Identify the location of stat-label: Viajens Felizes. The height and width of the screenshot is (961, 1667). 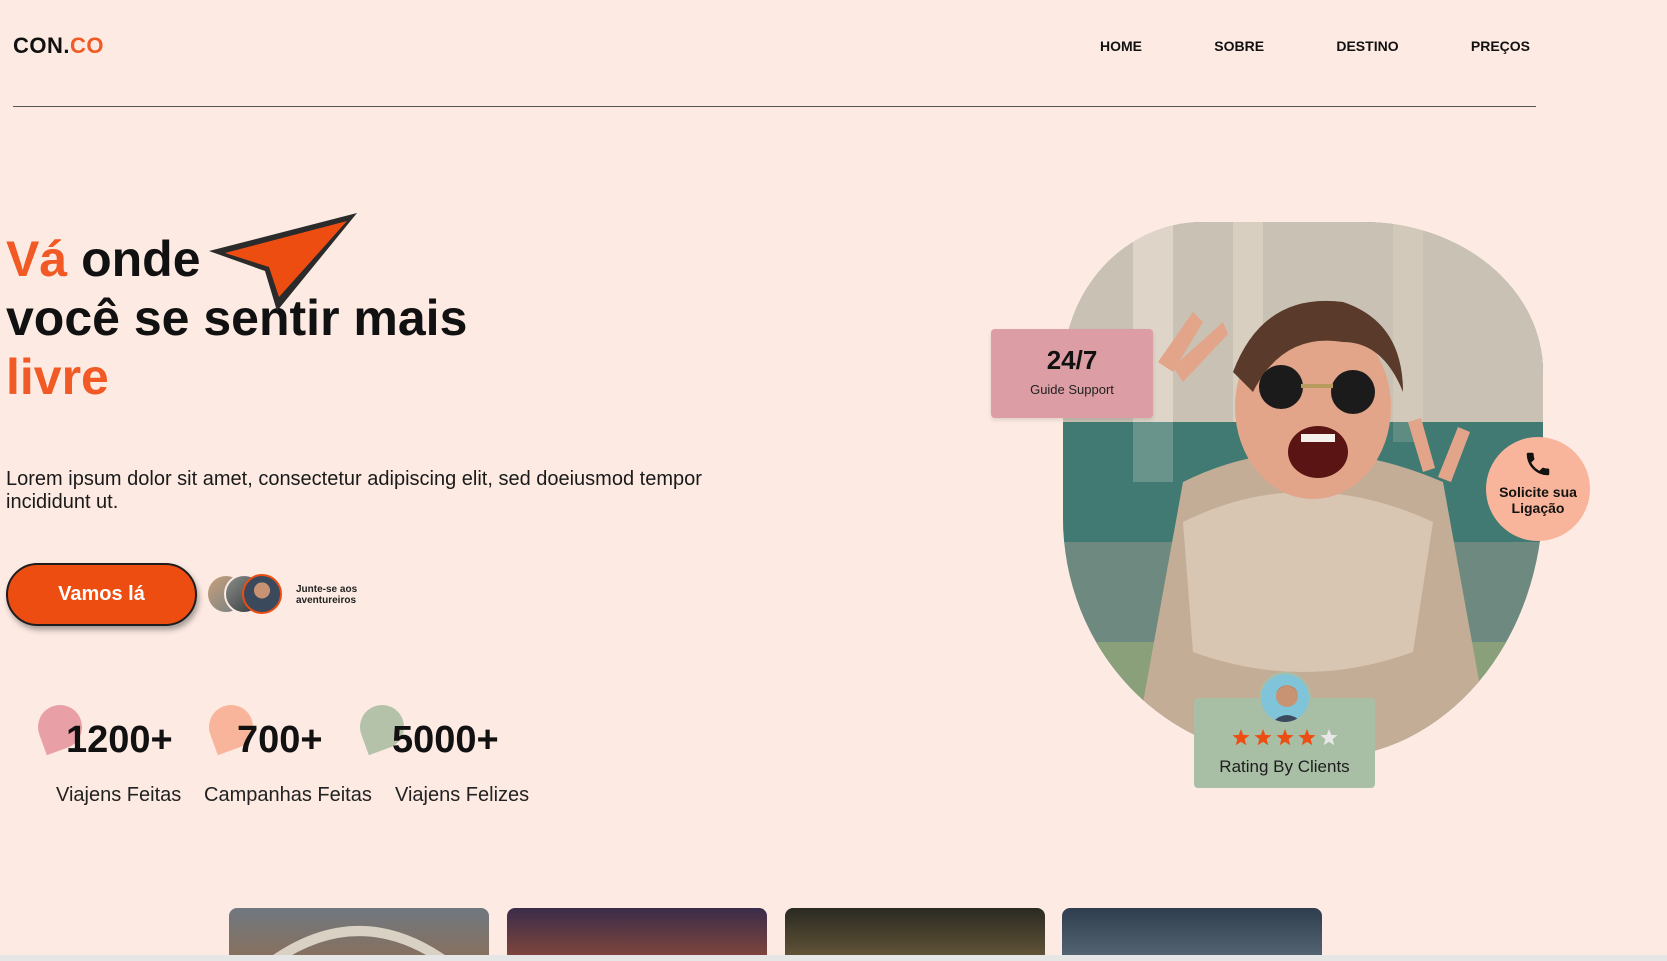
(462, 795).